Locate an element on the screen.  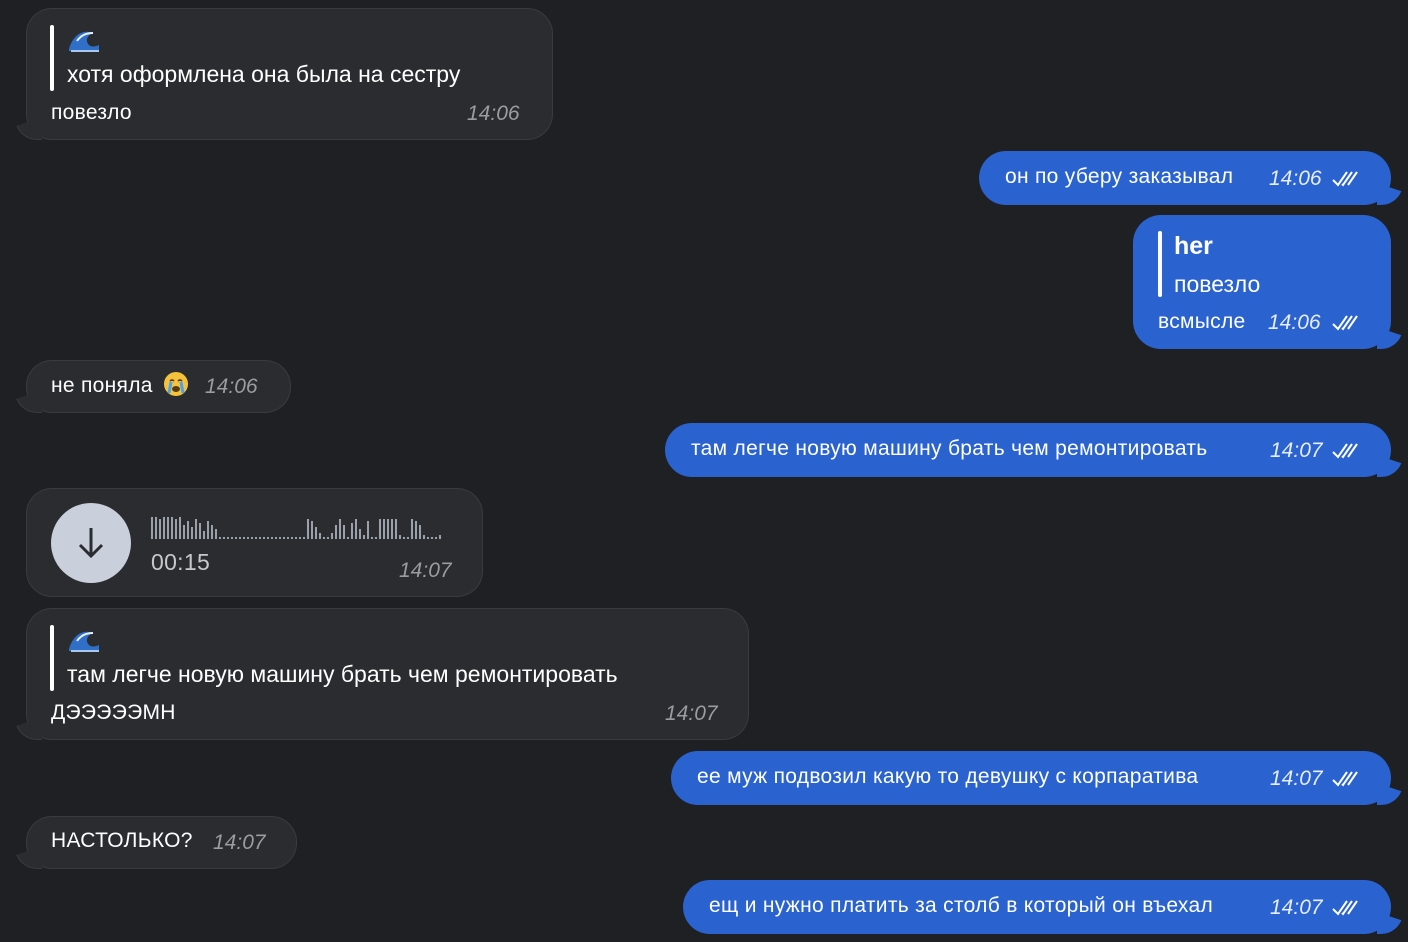
quoted-text: хотя оформлена она была на сестру is located at coordinates (264, 74).